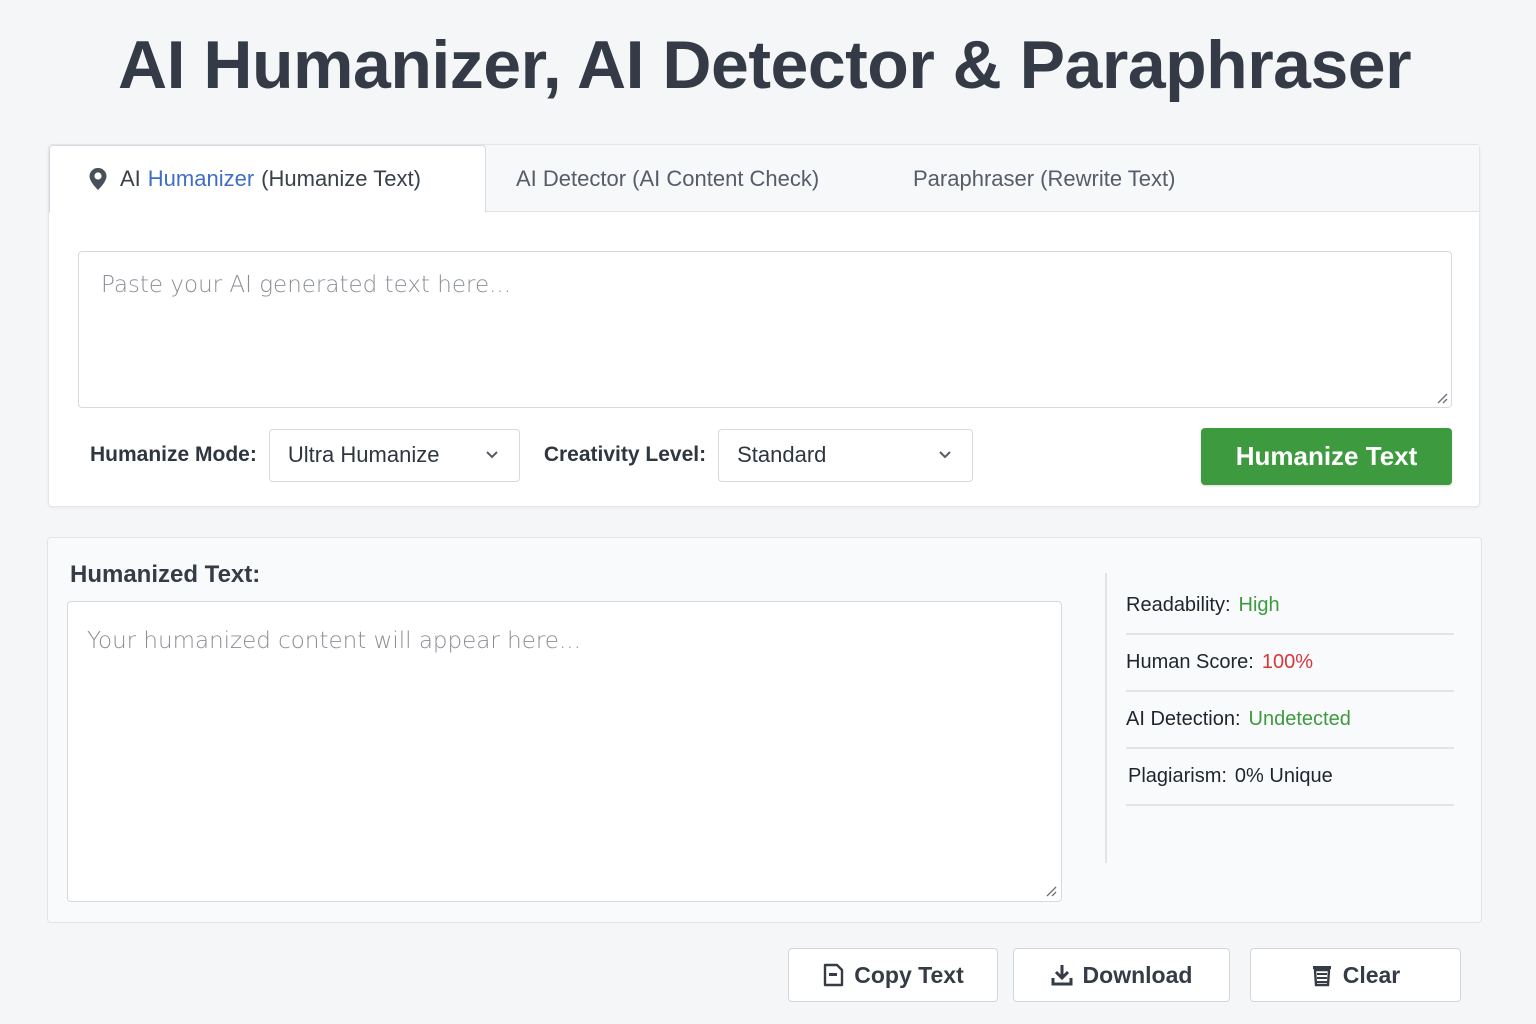 Image resolution: width=1536 pixels, height=1024 pixels. What do you see at coordinates (782, 454) in the screenshot?
I see `creativity-level-value: Standard` at bounding box center [782, 454].